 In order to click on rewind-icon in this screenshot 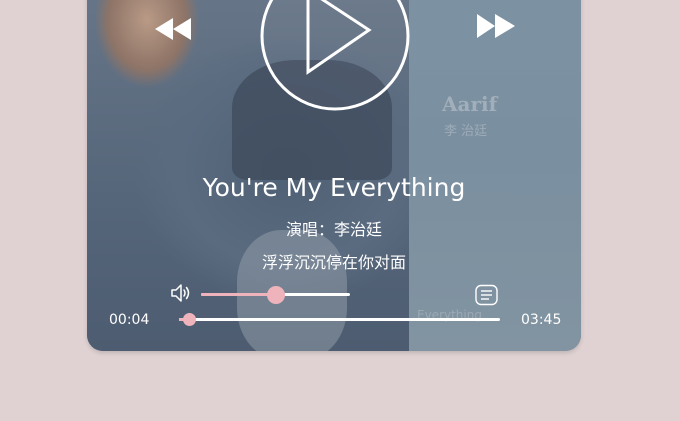, I will do `click(173, 29)`.